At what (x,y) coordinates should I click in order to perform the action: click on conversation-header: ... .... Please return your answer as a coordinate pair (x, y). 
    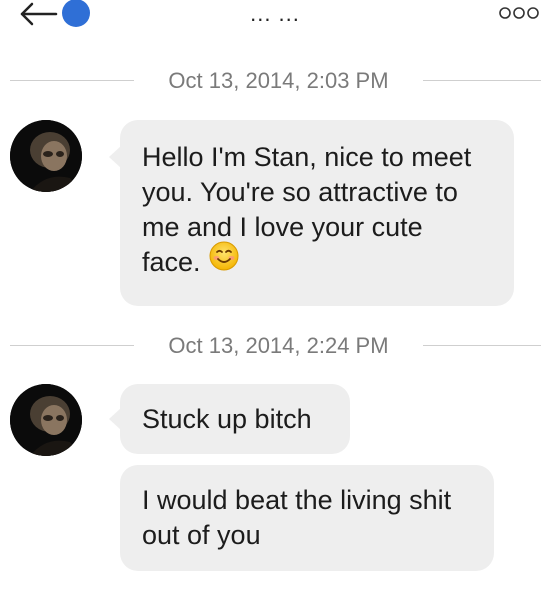
    Looking at the image, I should click on (275, 18).